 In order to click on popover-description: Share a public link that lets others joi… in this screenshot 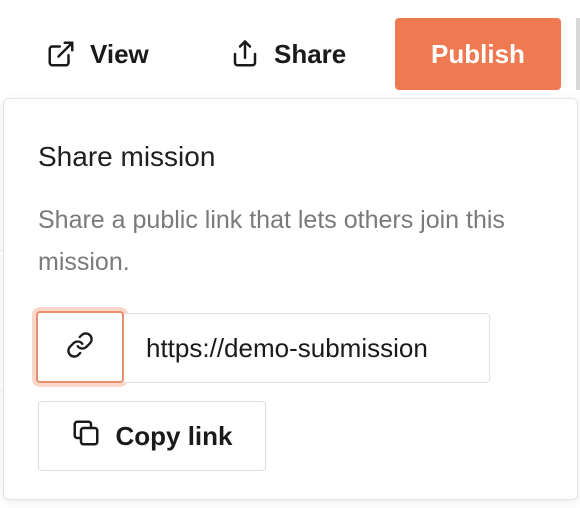, I will do `click(271, 241)`.